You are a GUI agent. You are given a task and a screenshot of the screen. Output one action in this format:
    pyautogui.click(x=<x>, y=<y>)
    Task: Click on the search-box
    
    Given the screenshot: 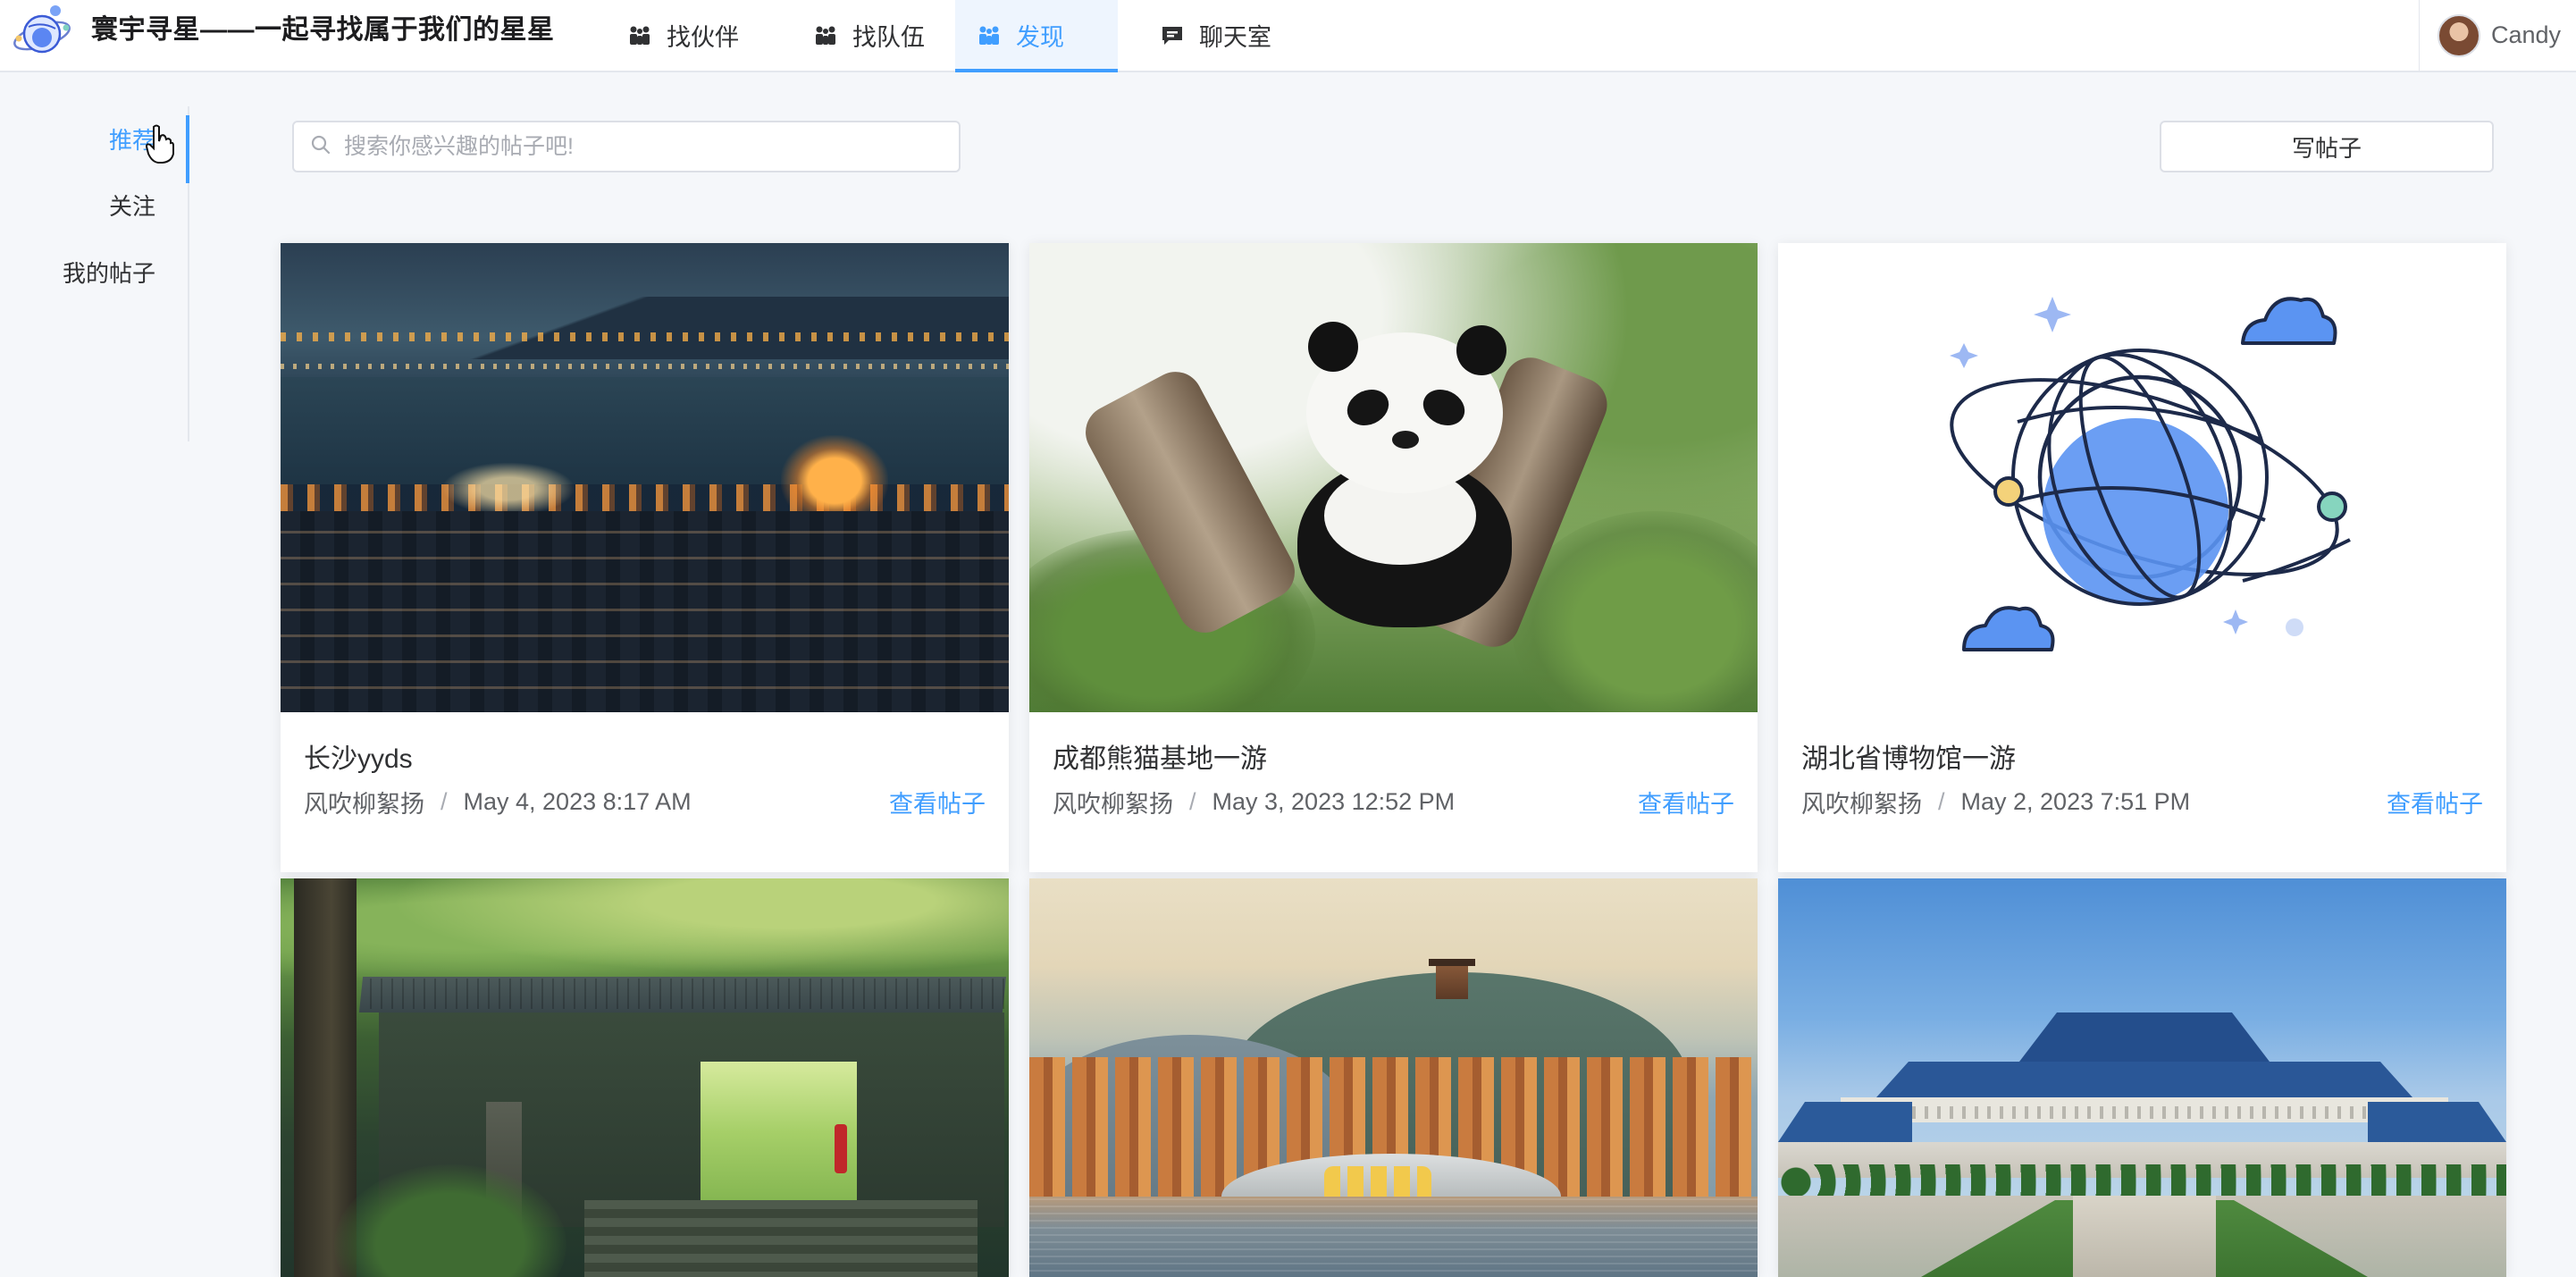 What is the action you would take?
    pyautogui.click(x=626, y=146)
    